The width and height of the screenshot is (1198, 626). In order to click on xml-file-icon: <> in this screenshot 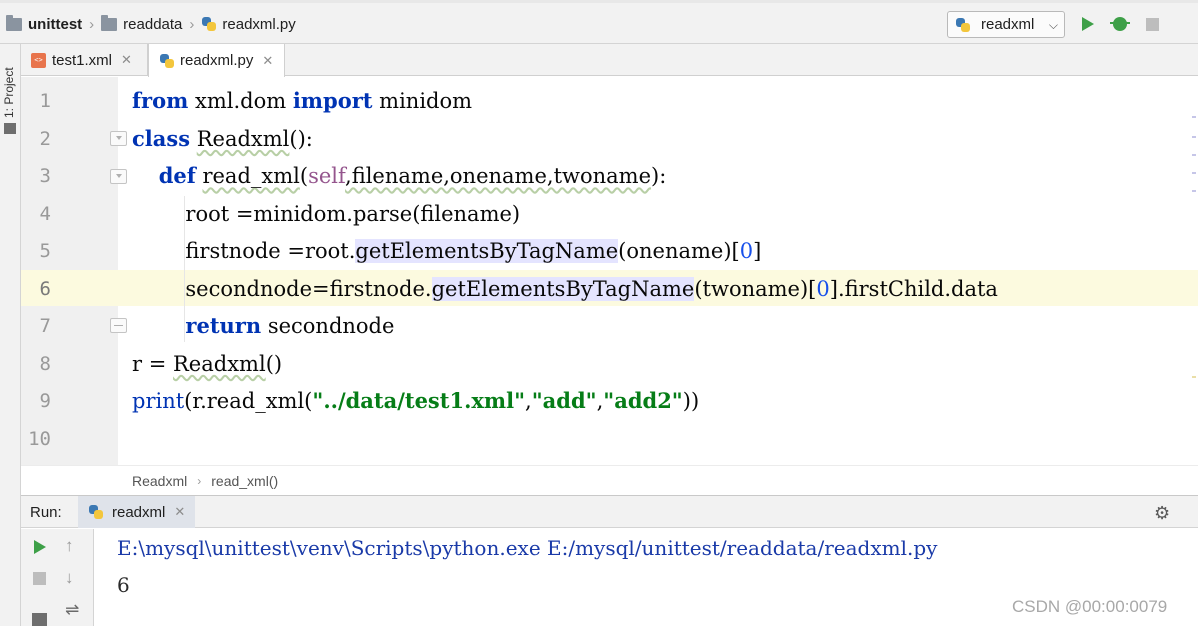, I will do `click(38, 60)`.